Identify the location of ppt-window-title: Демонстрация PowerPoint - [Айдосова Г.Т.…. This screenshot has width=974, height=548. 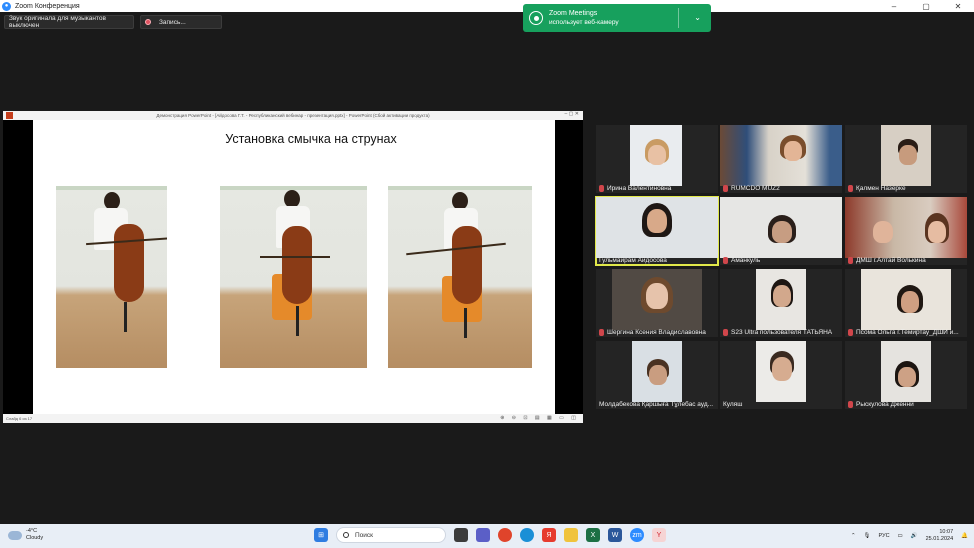
(293, 115).